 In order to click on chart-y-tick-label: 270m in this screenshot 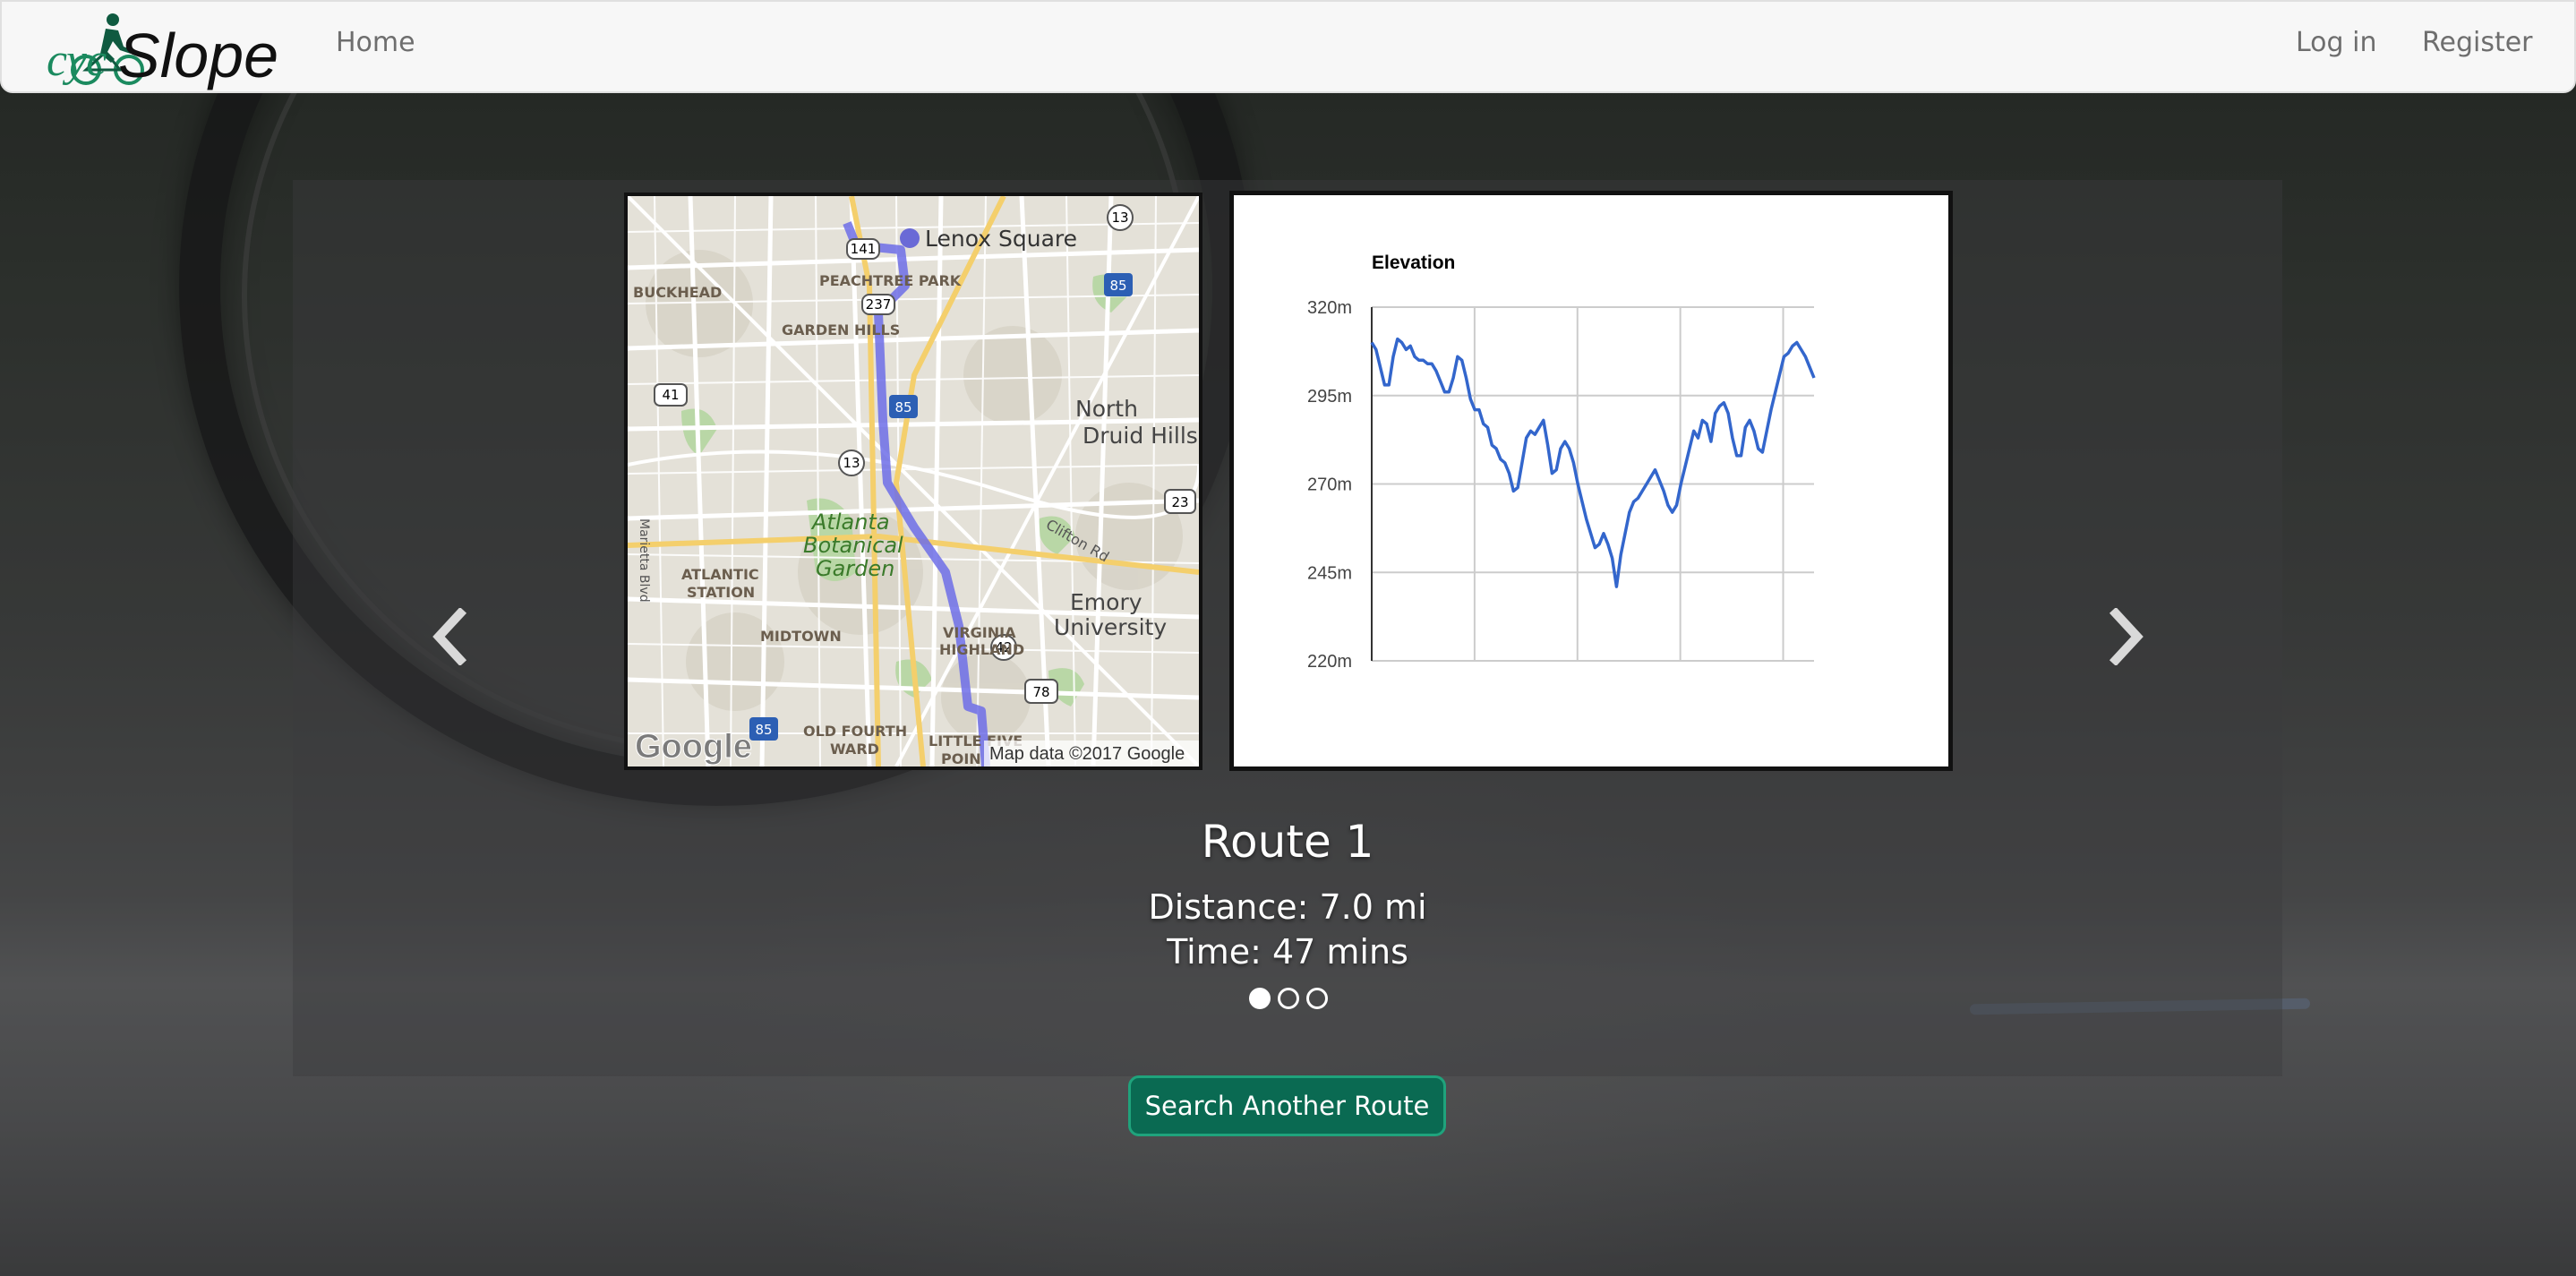, I will do `click(1329, 485)`.